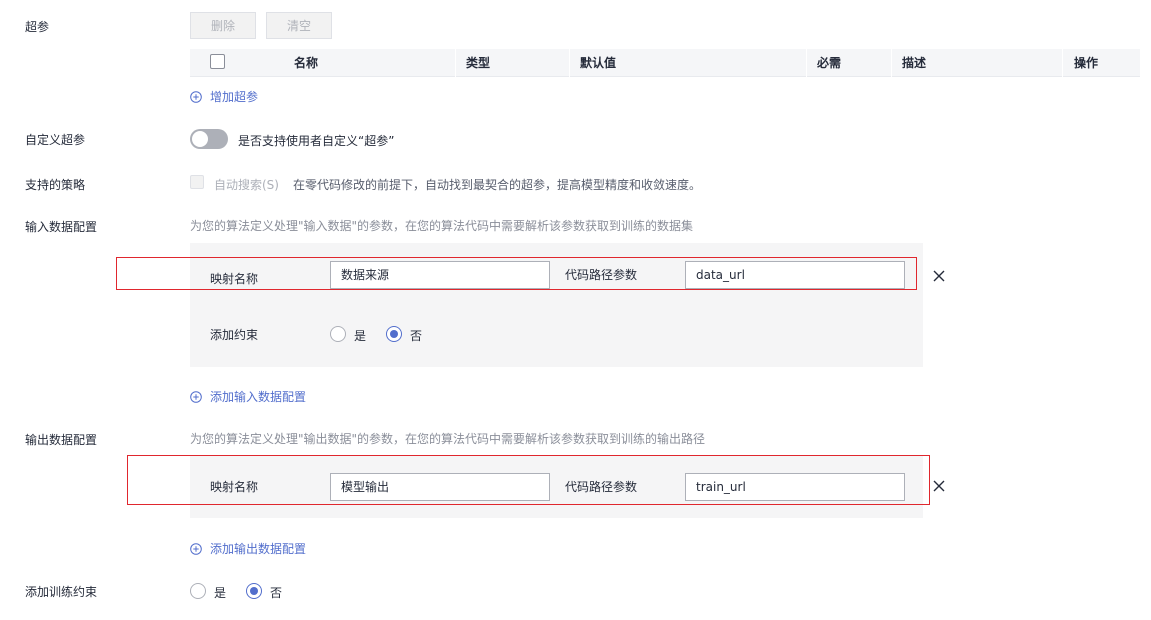  I want to click on column-description: 描述, so click(914, 63).